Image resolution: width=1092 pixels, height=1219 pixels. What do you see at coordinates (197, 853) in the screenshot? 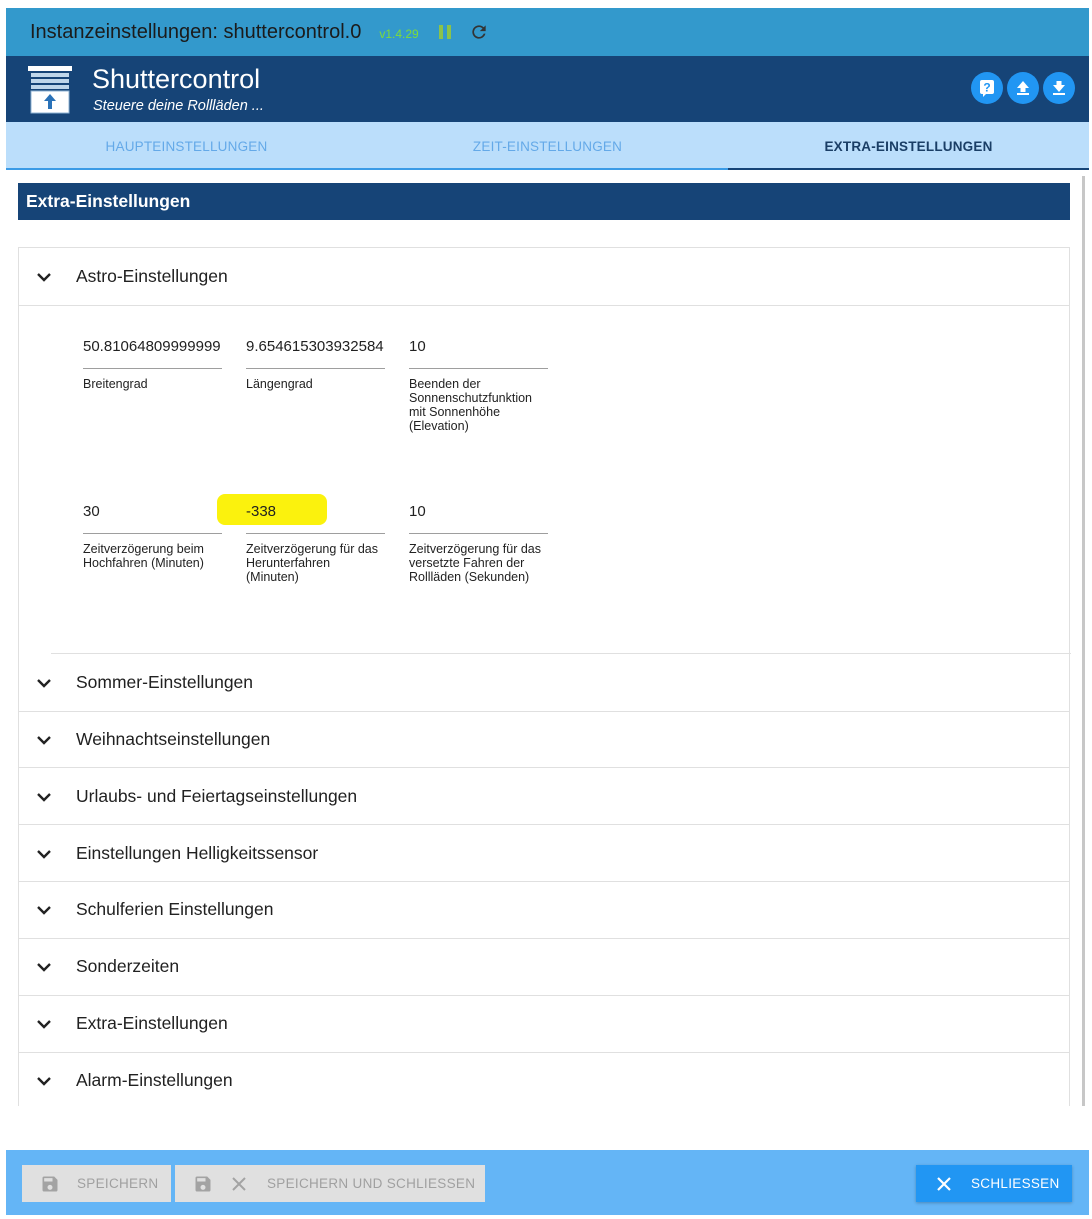
I see `accordion-label: Einstellungen Helligkeitssensor` at bounding box center [197, 853].